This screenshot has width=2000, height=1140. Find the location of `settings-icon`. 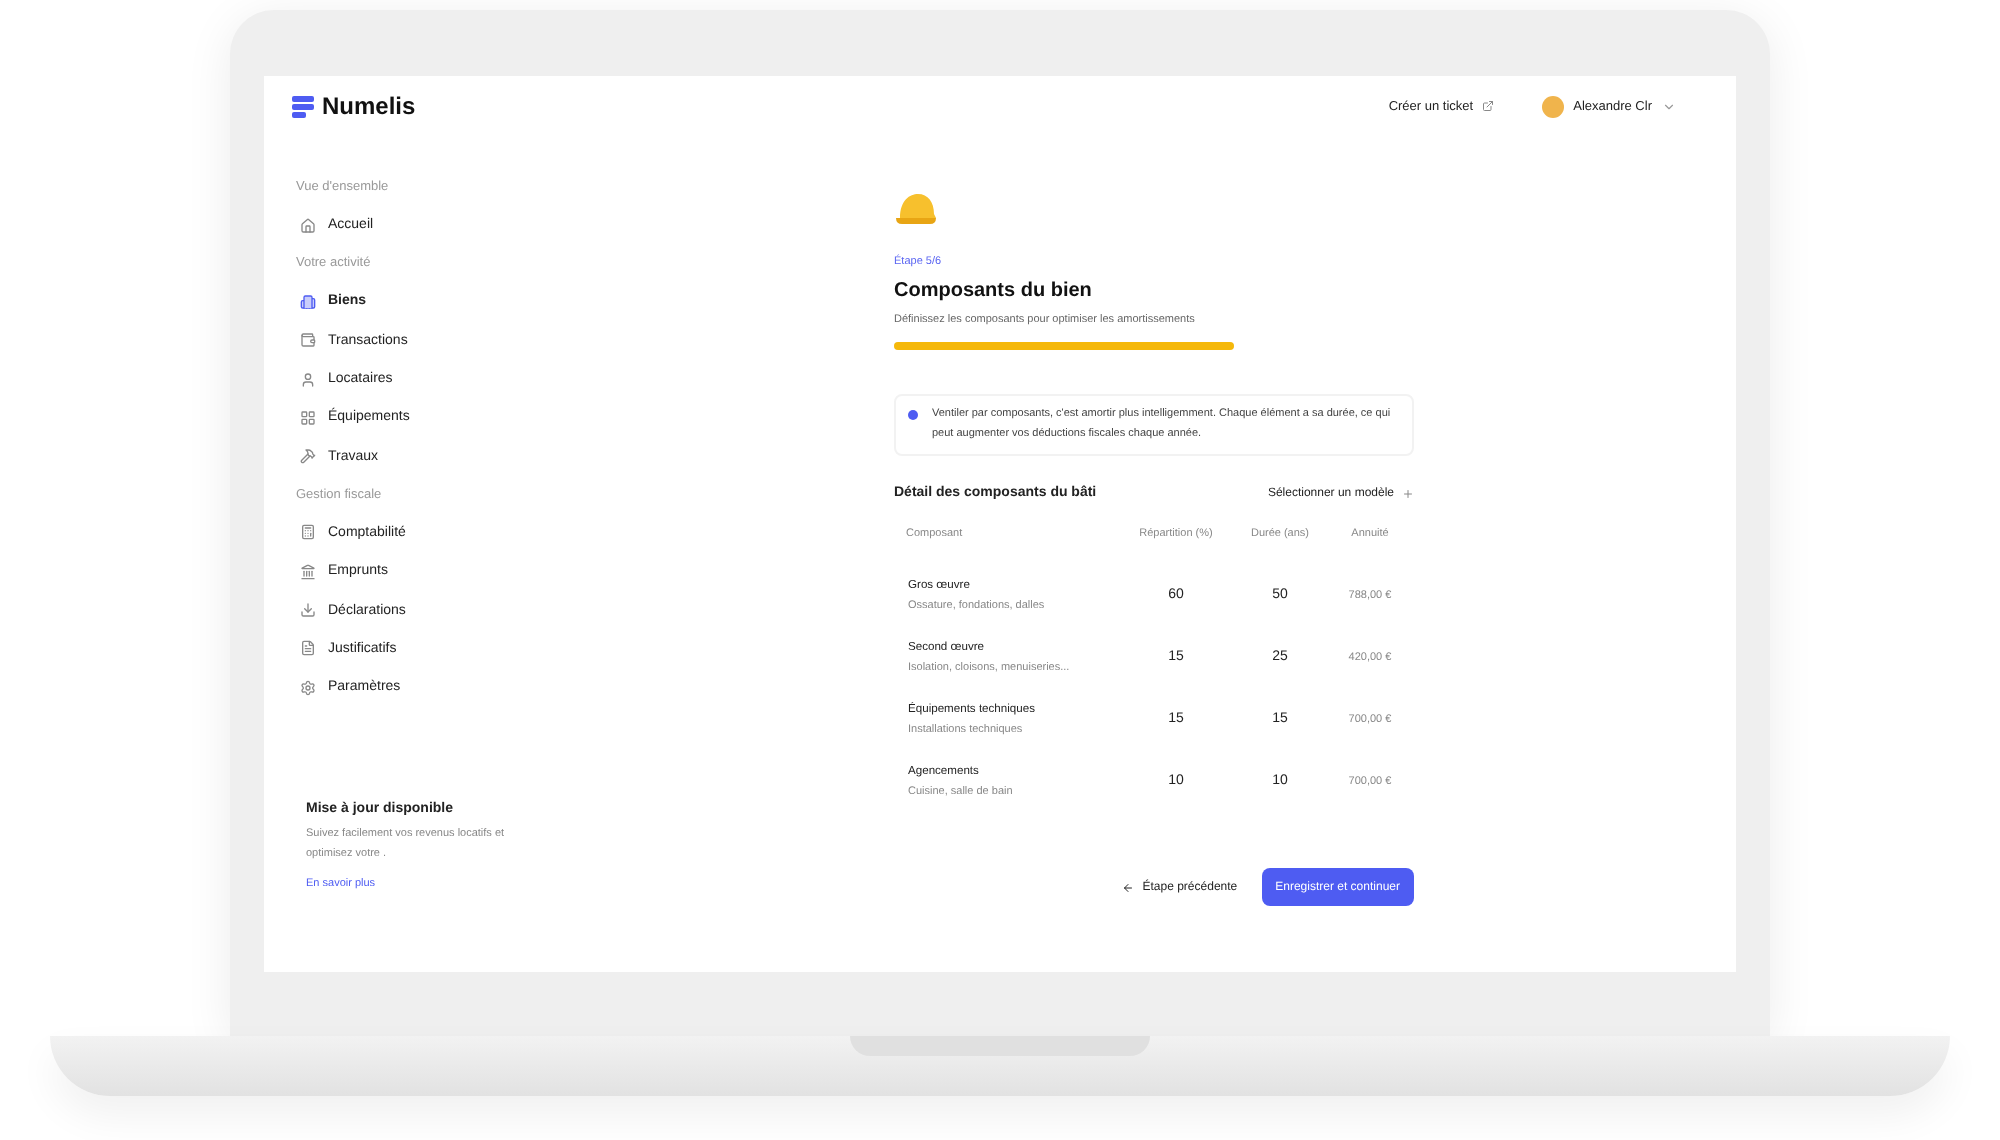

settings-icon is located at coordinates (308, 687).